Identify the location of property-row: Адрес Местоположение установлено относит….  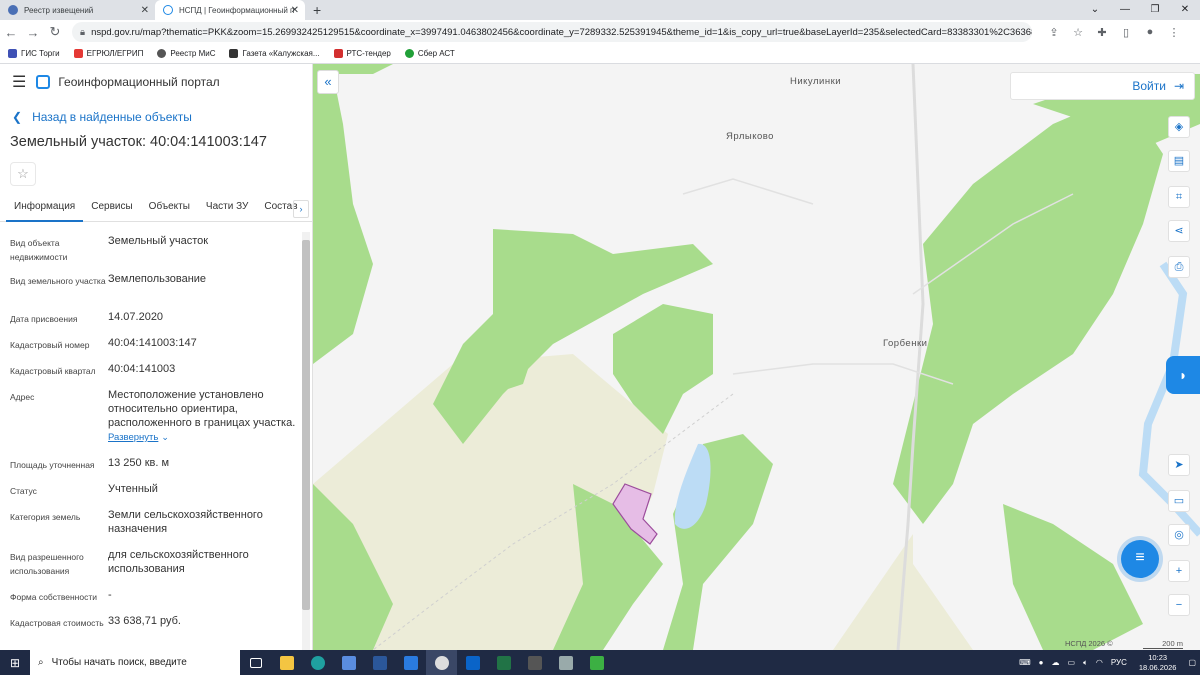
(150, 420).